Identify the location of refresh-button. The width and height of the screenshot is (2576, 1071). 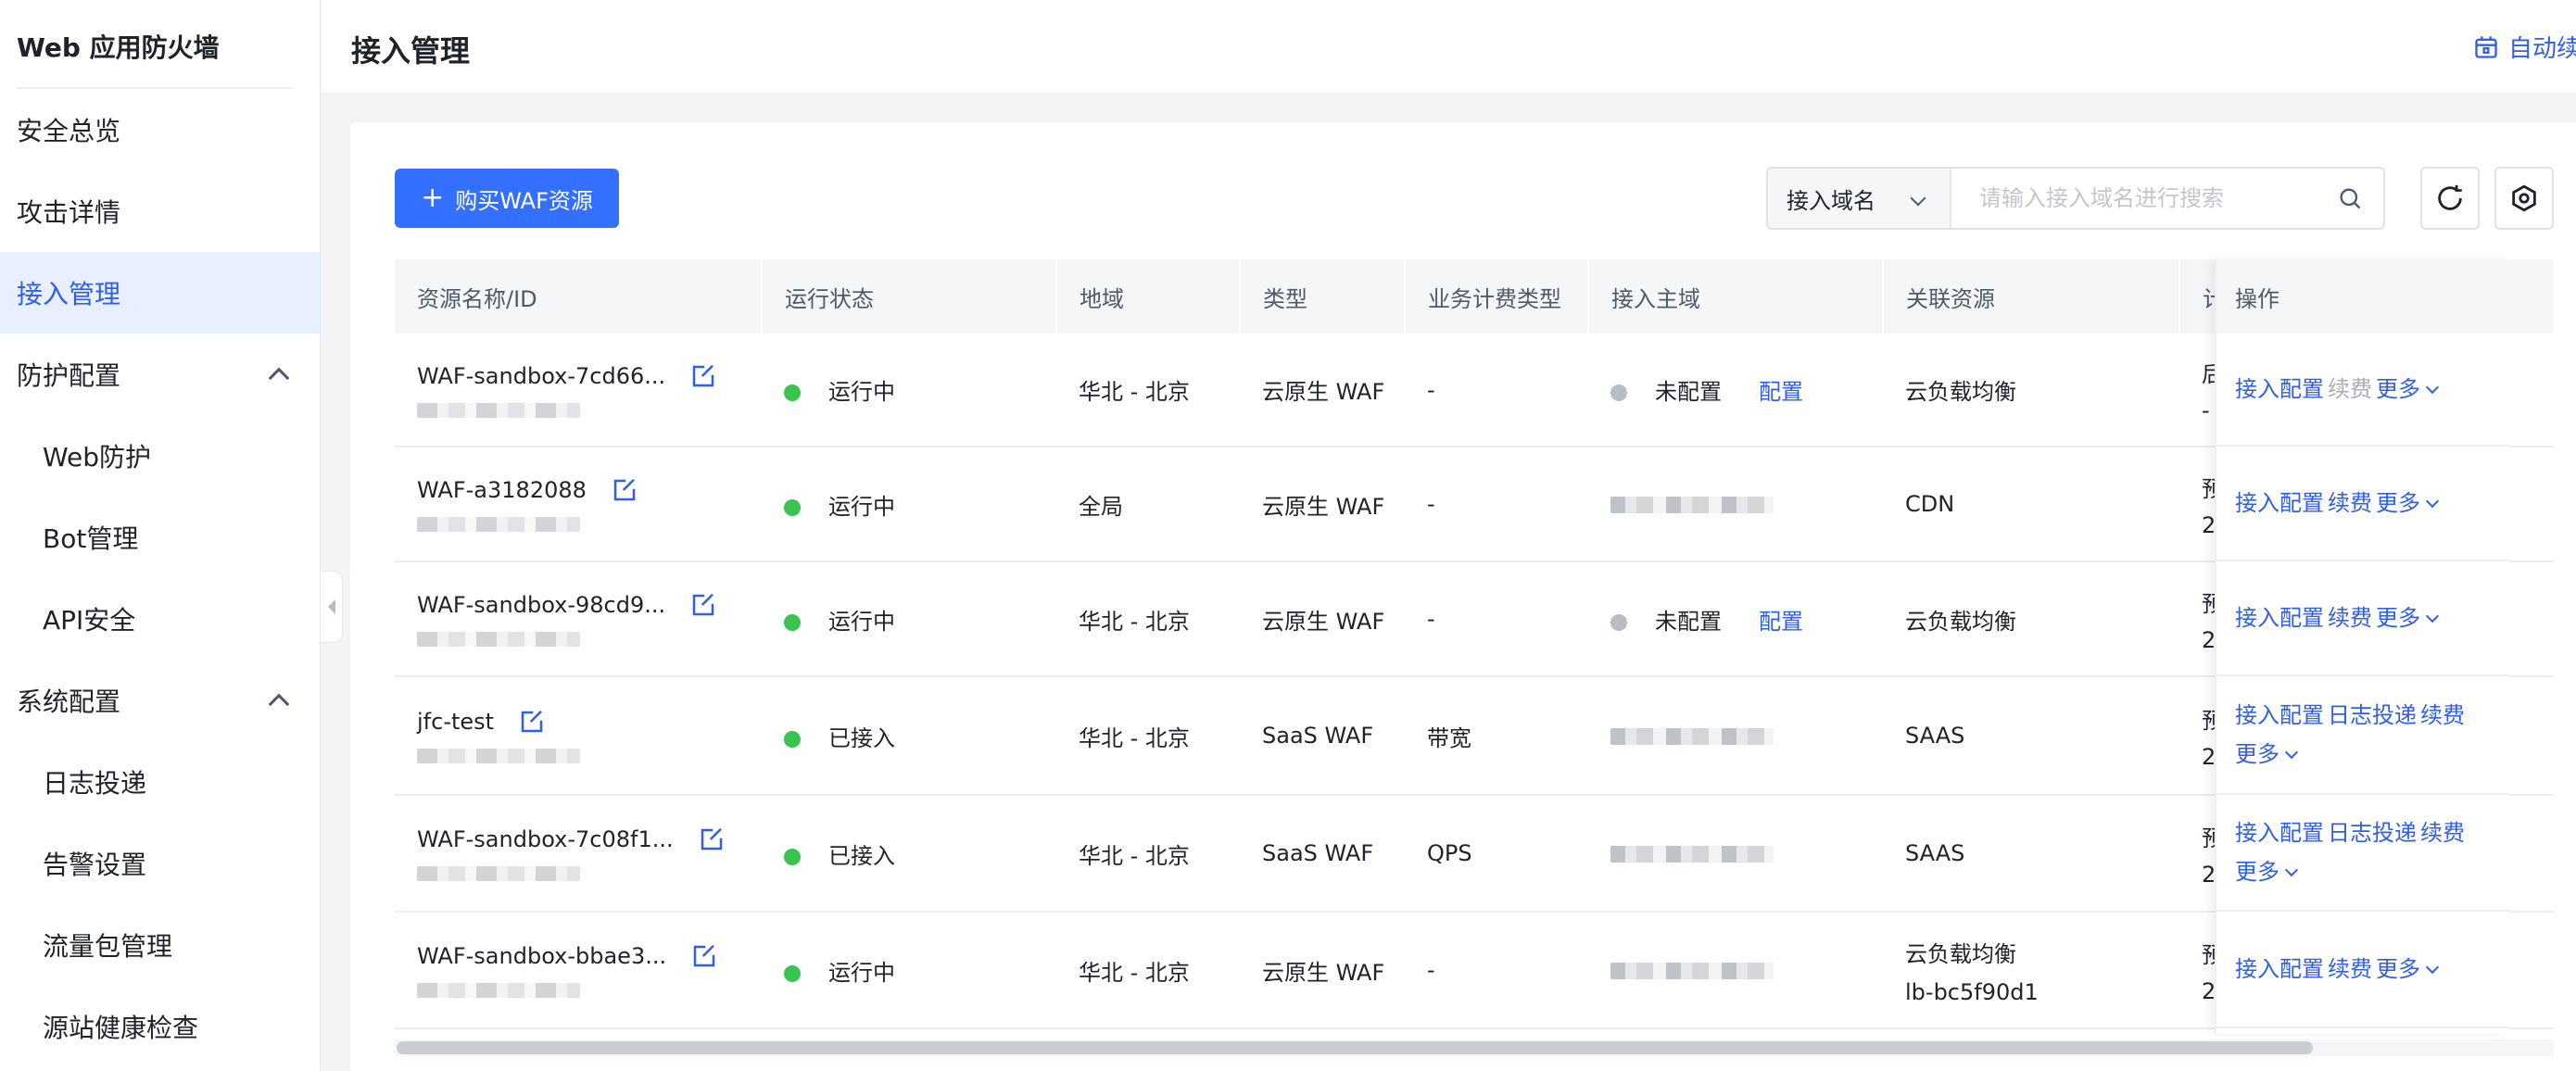
(2450, 198).